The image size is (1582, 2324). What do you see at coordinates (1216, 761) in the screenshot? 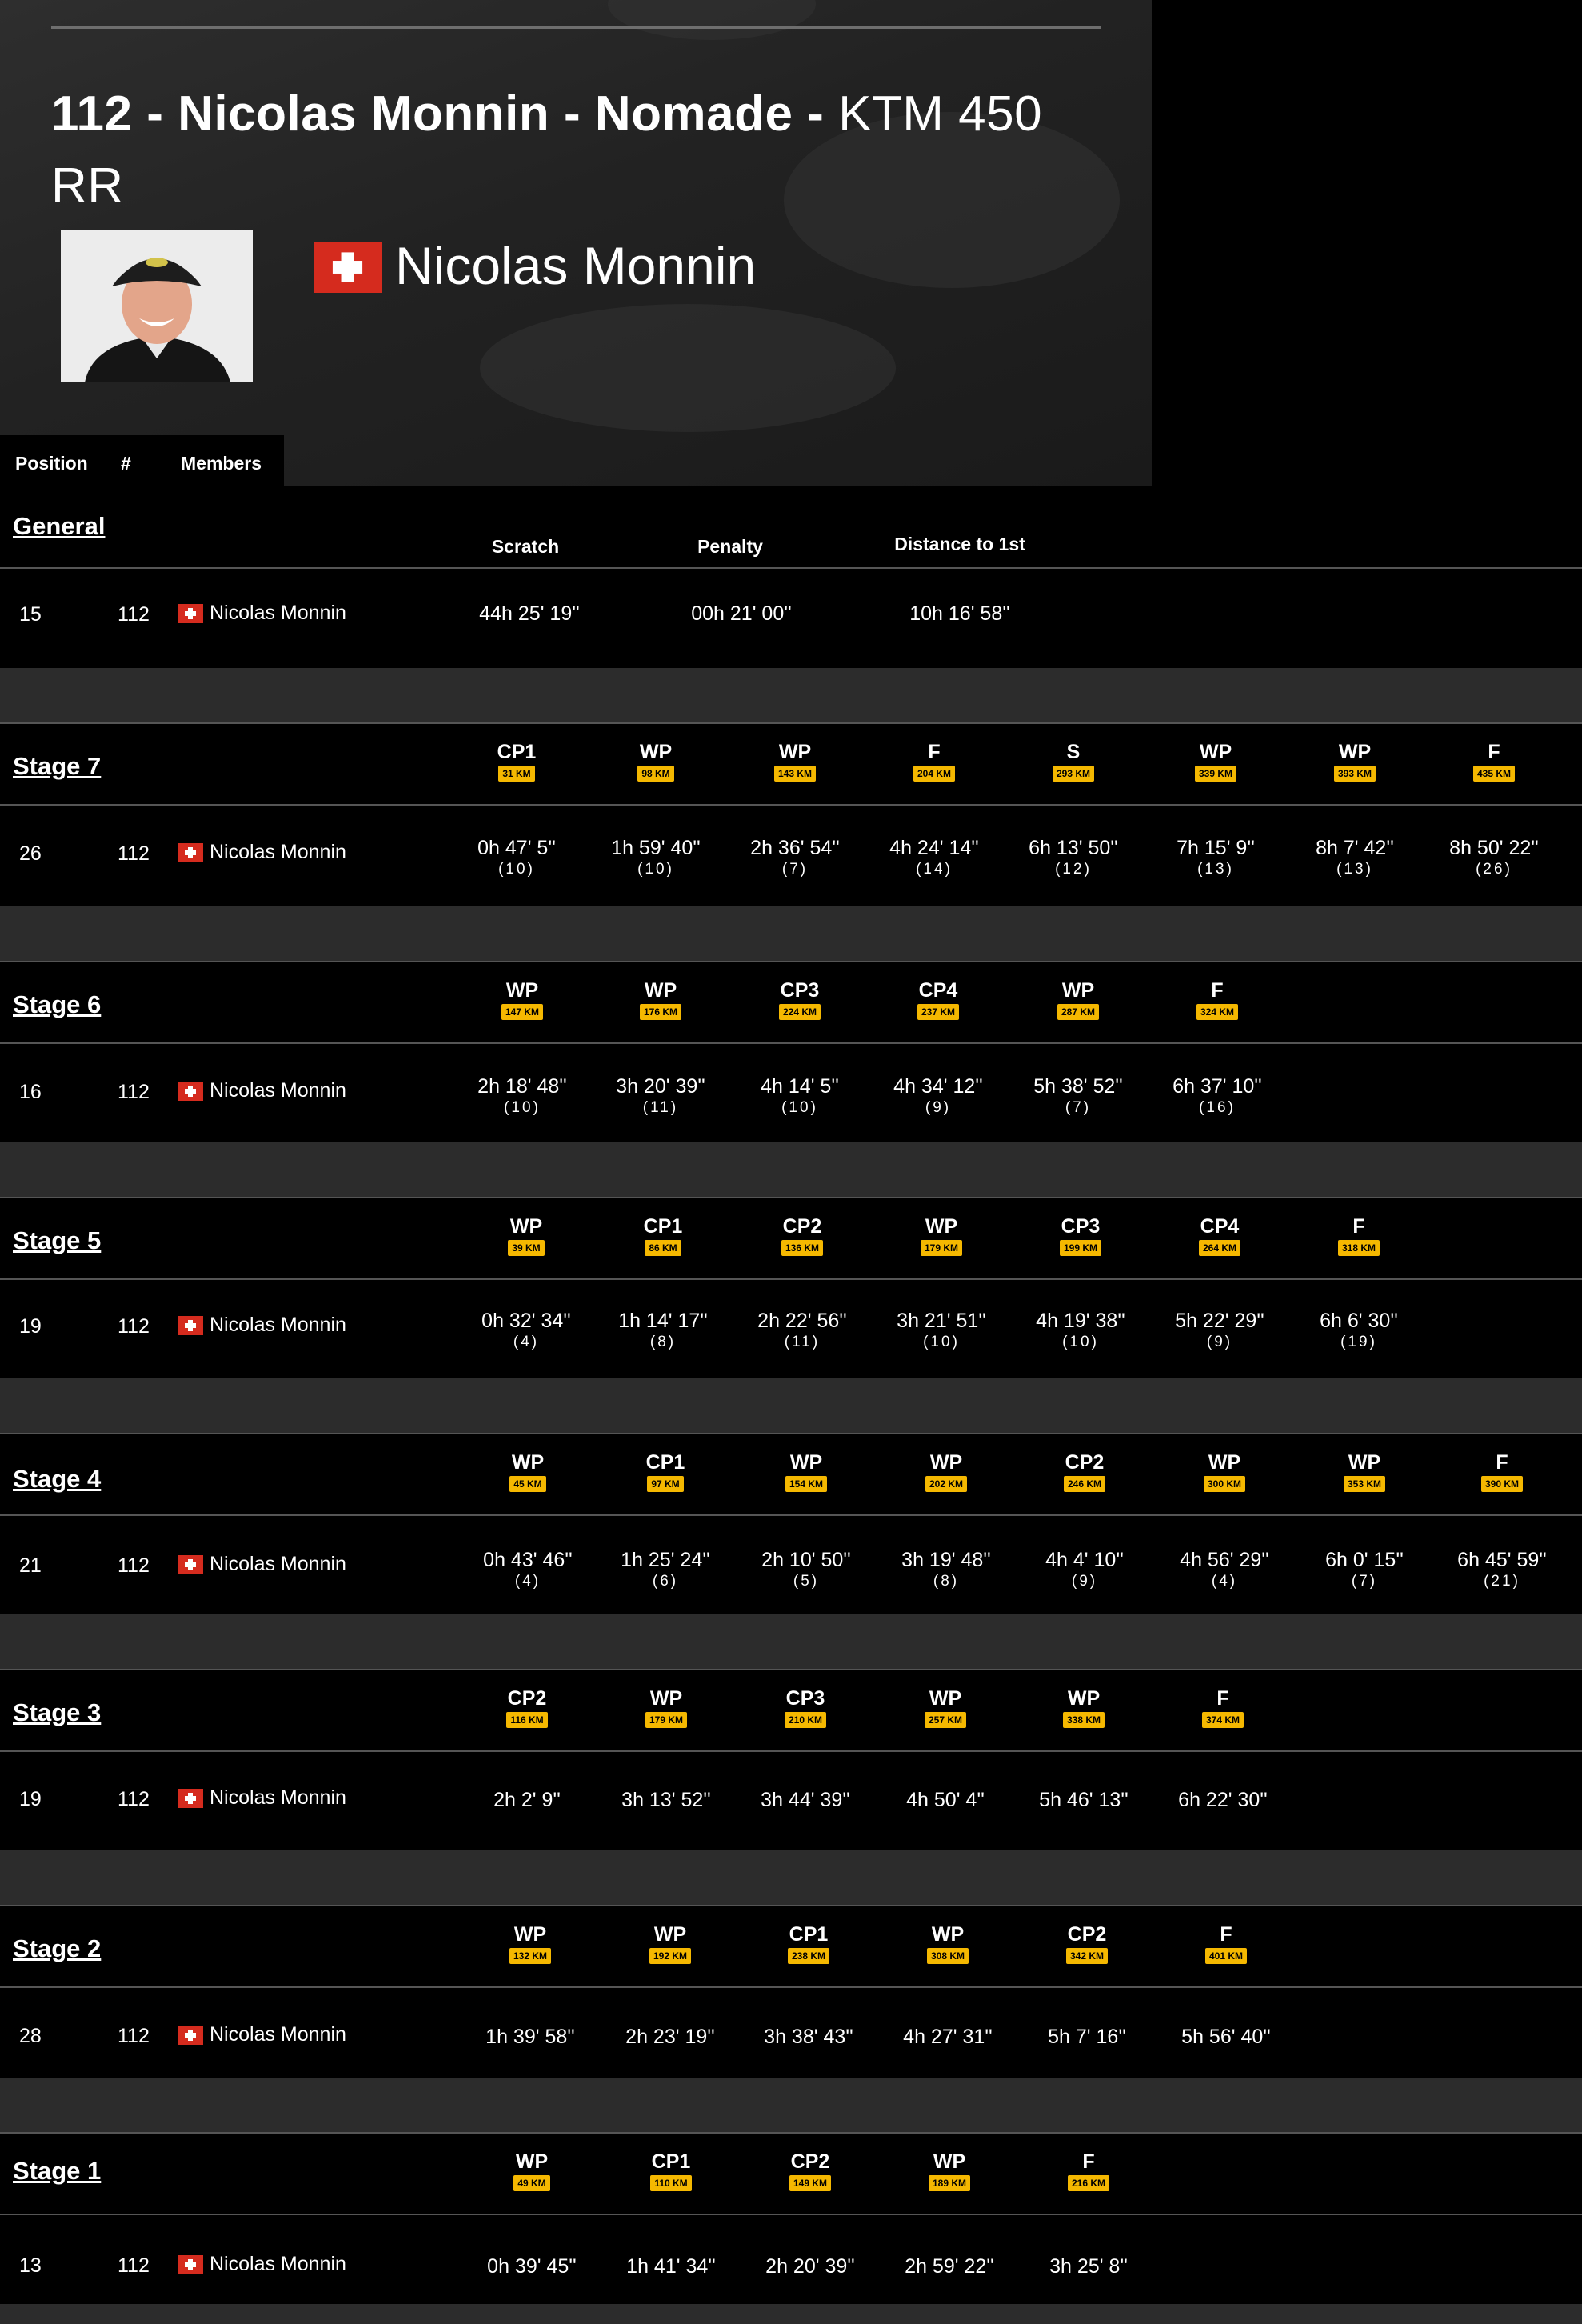
I see `checkpoint-header: WP 339 KM` at bounding box center [1216, 761].